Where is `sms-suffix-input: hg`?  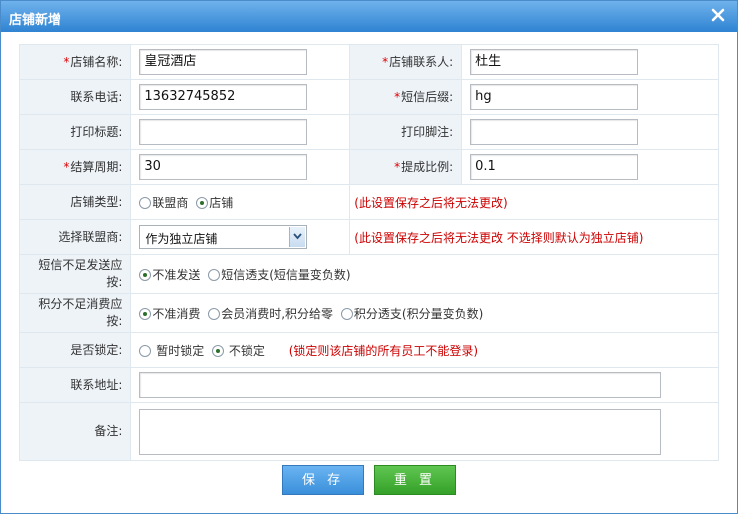 sms-suffix-input: hg is located at coordinates (554, 97).